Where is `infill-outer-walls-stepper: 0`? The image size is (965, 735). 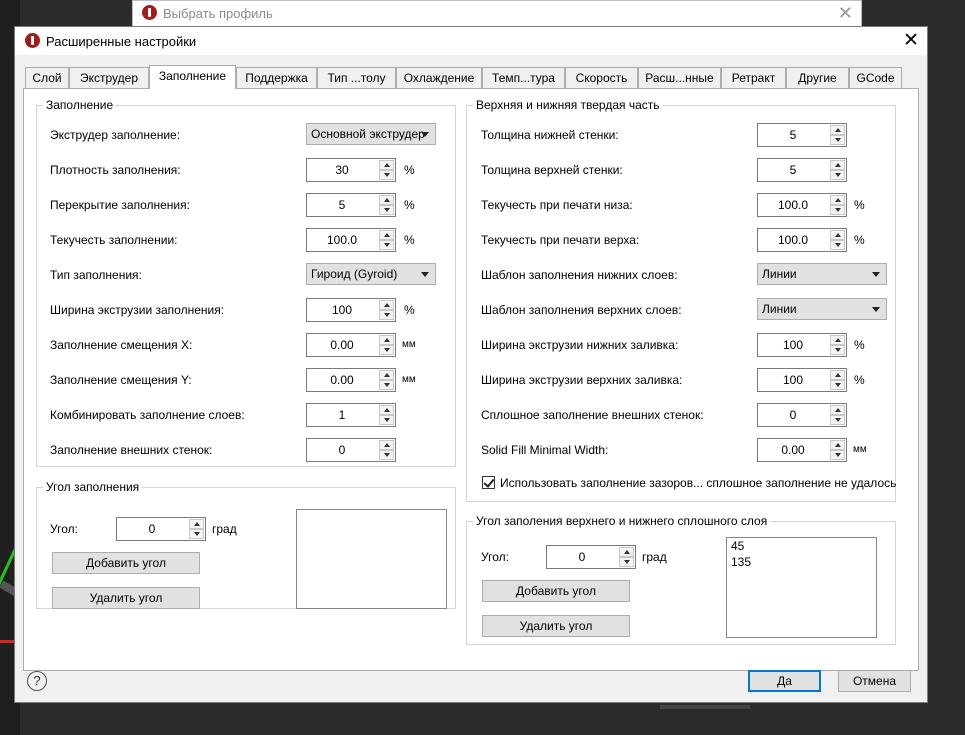 infill-outer-walls-stepper: 0 is located at coordinates (351, 450).